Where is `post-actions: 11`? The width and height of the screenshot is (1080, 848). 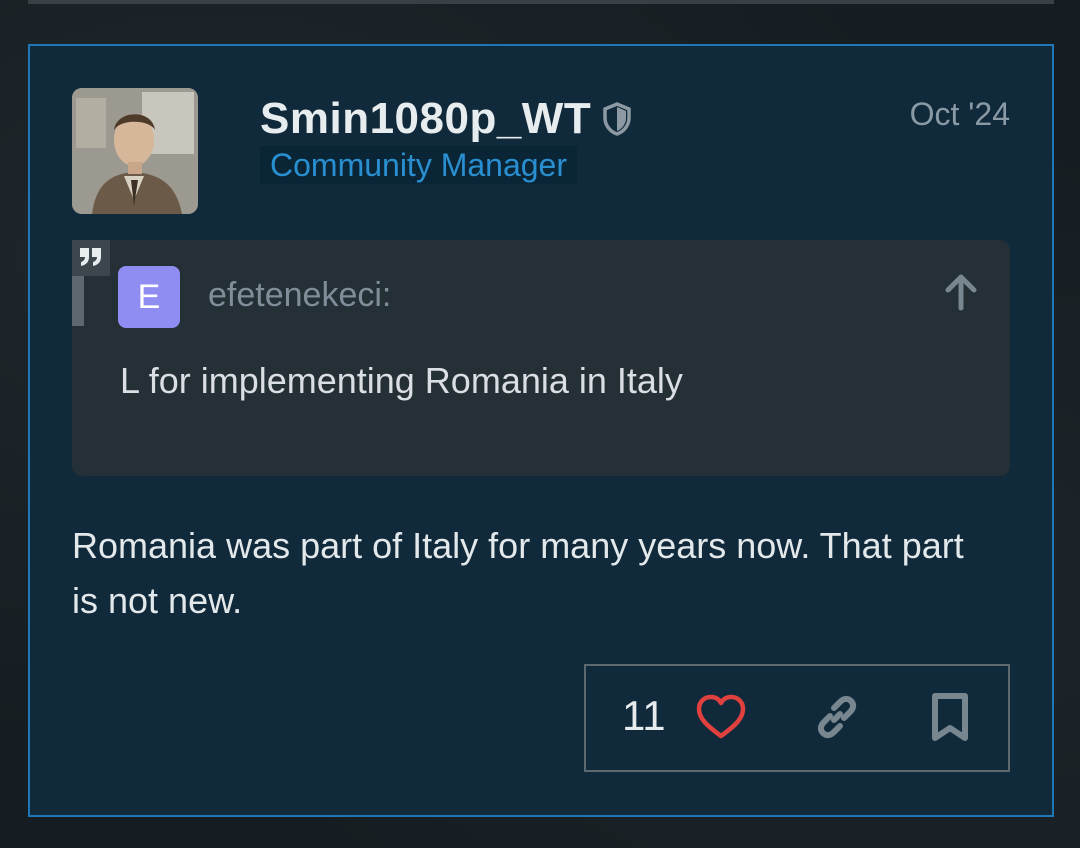
post-actions: 11 is located at coordinates (797, 718).